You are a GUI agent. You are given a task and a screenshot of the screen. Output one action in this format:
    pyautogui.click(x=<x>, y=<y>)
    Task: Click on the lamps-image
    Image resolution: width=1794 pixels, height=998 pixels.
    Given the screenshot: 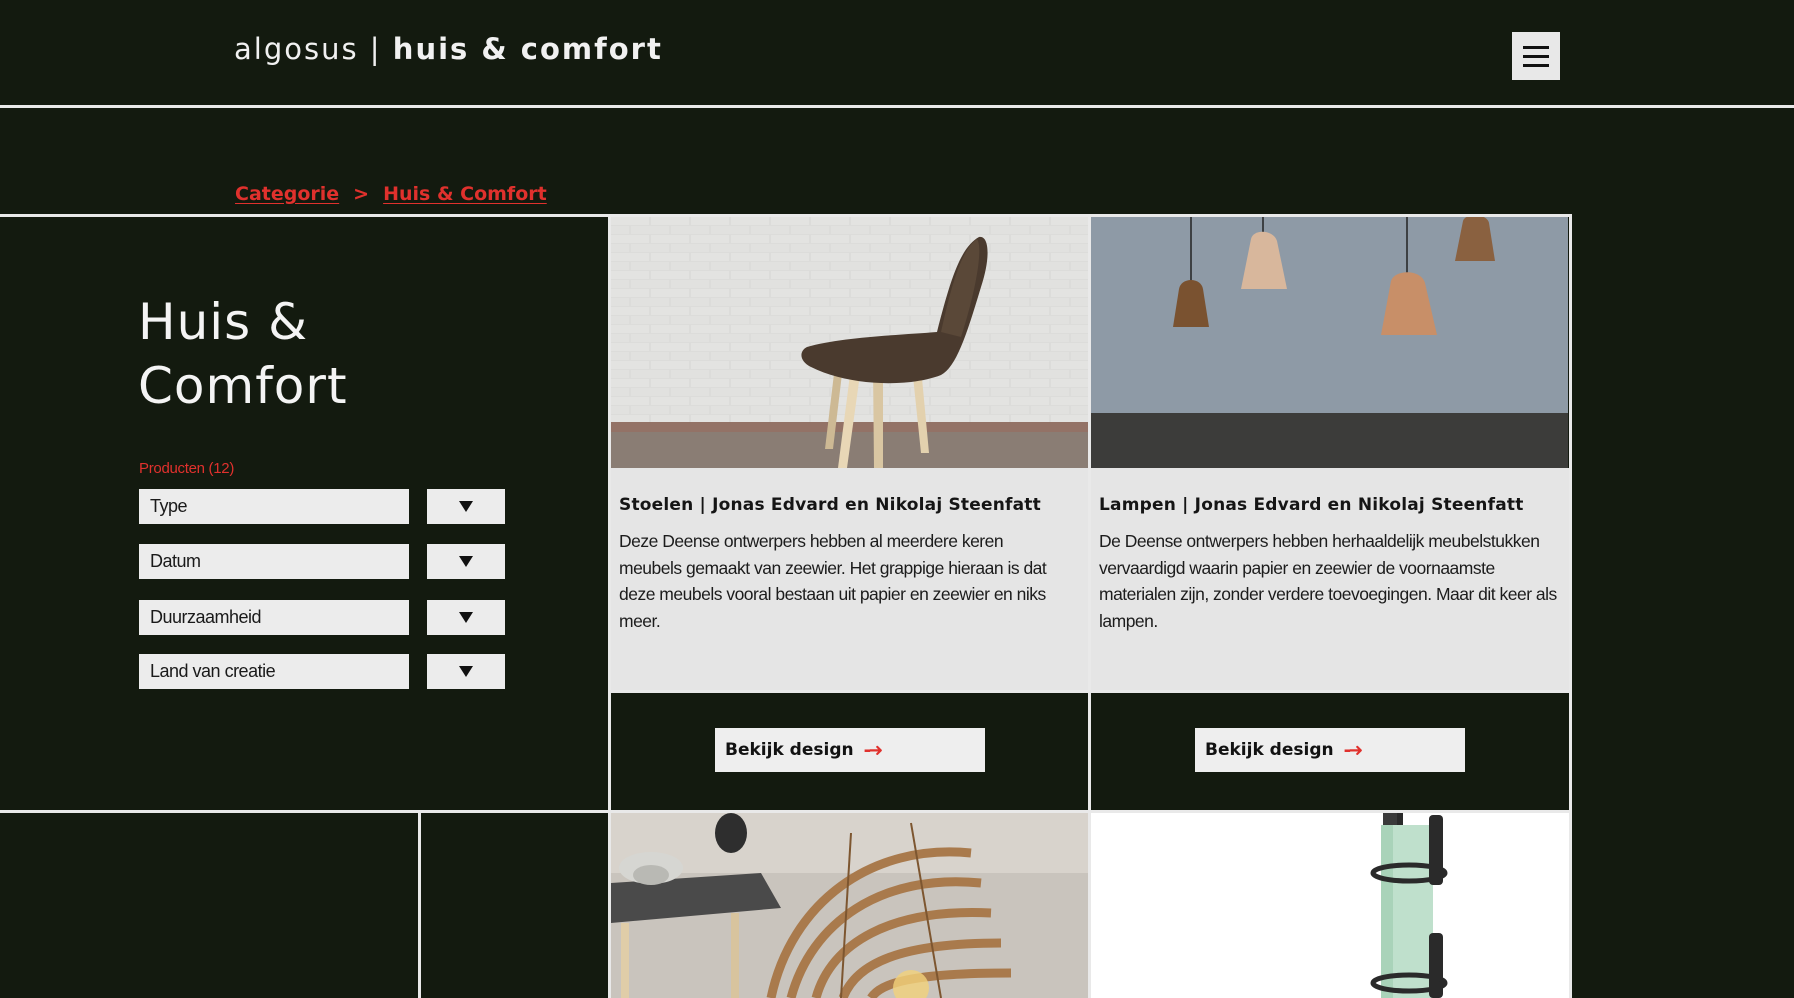 What is the action you would take?
    pyautogui.click(x=1329, y=342)
    